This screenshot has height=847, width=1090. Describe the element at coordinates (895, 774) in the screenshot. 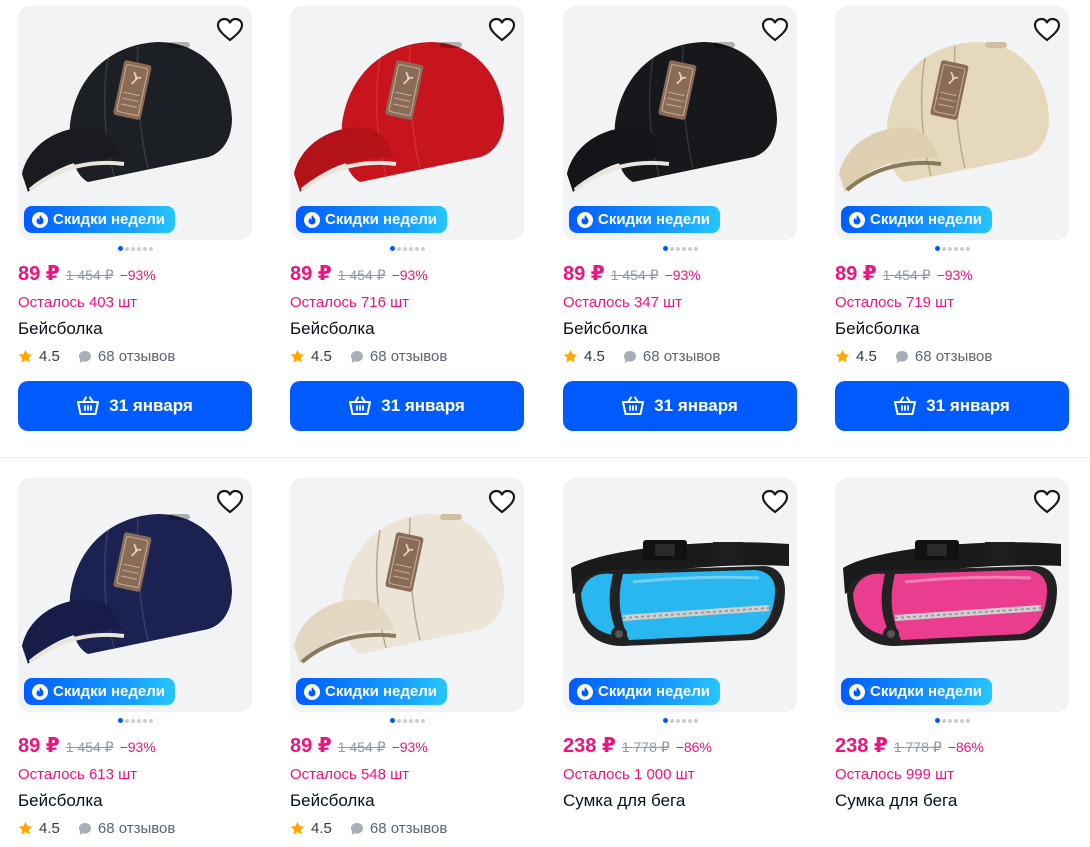

I see `stock-remaining: Осталось 999 шт` at that location.